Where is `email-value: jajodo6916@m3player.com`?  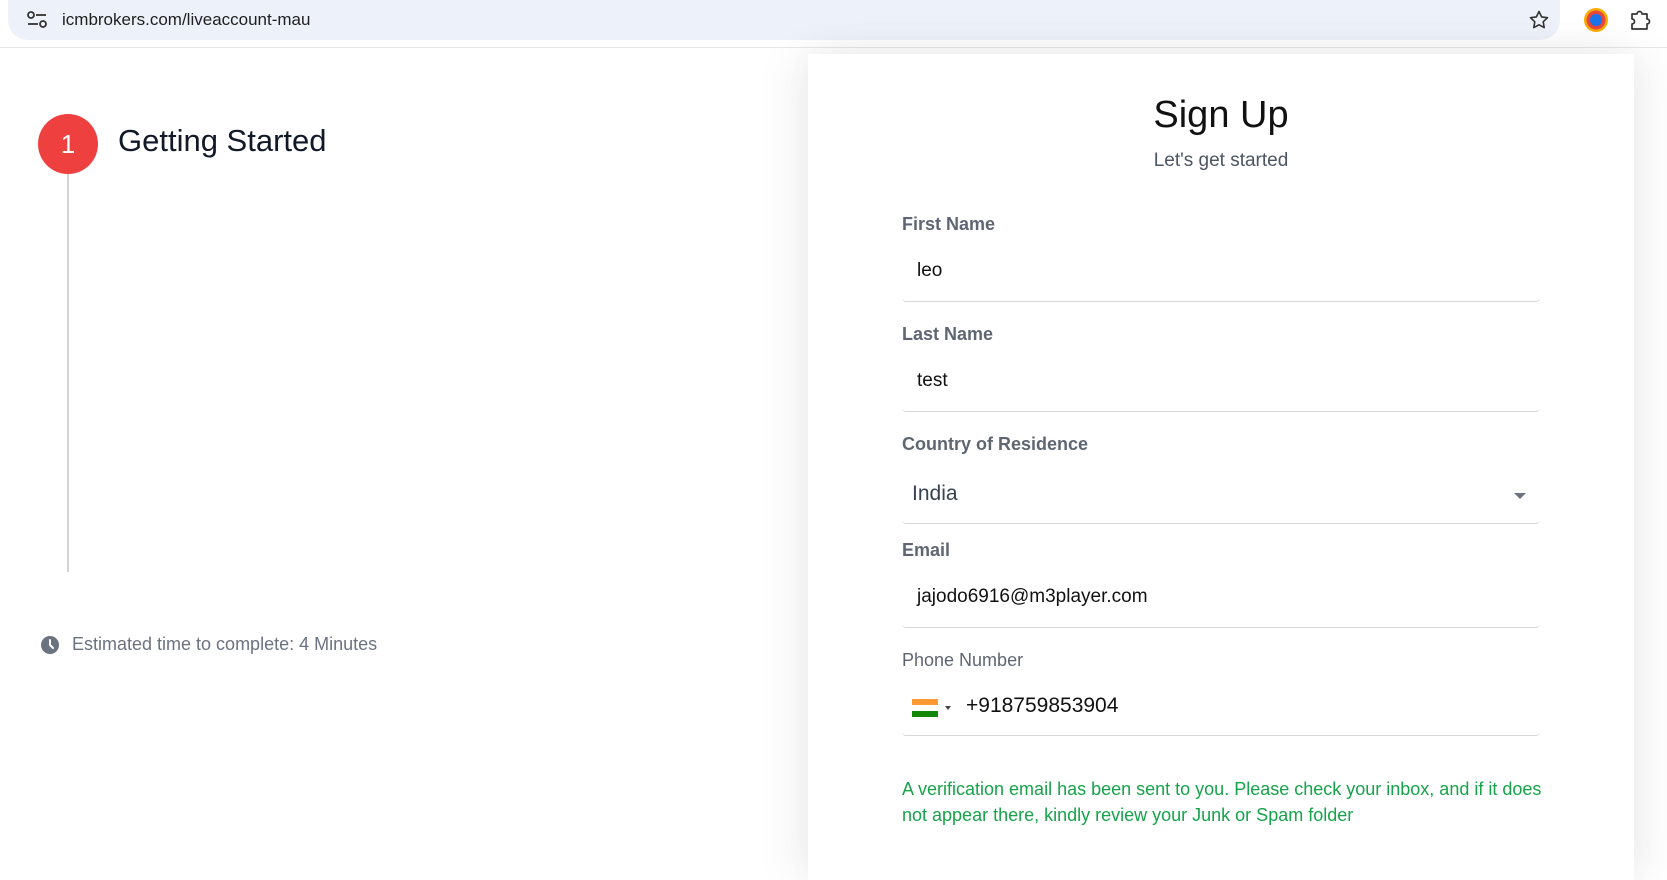 email-value: jajodo6916@m3player.com is located at coordinates (1032, 597).